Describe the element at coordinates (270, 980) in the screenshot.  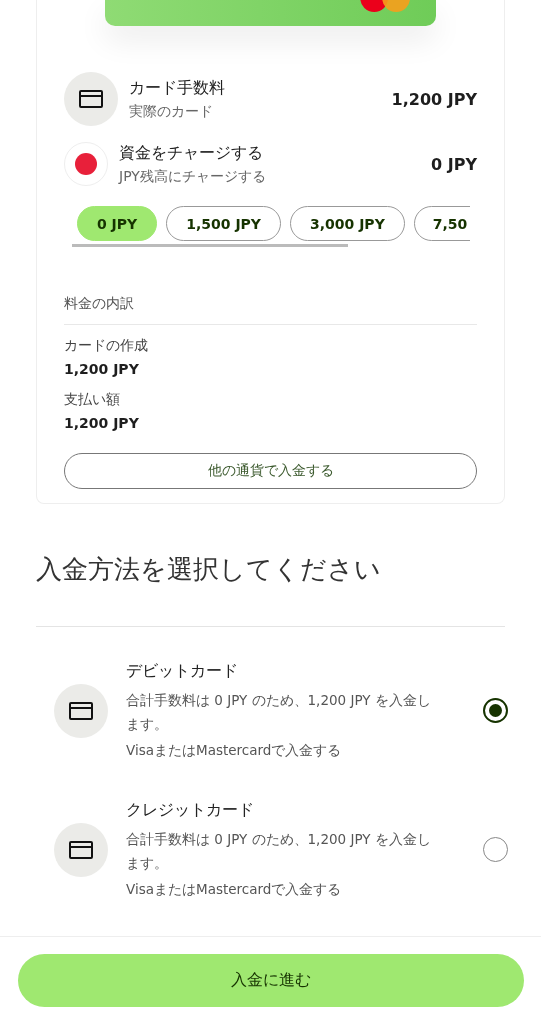
I see `continue-button: 入金に進む` at that location.